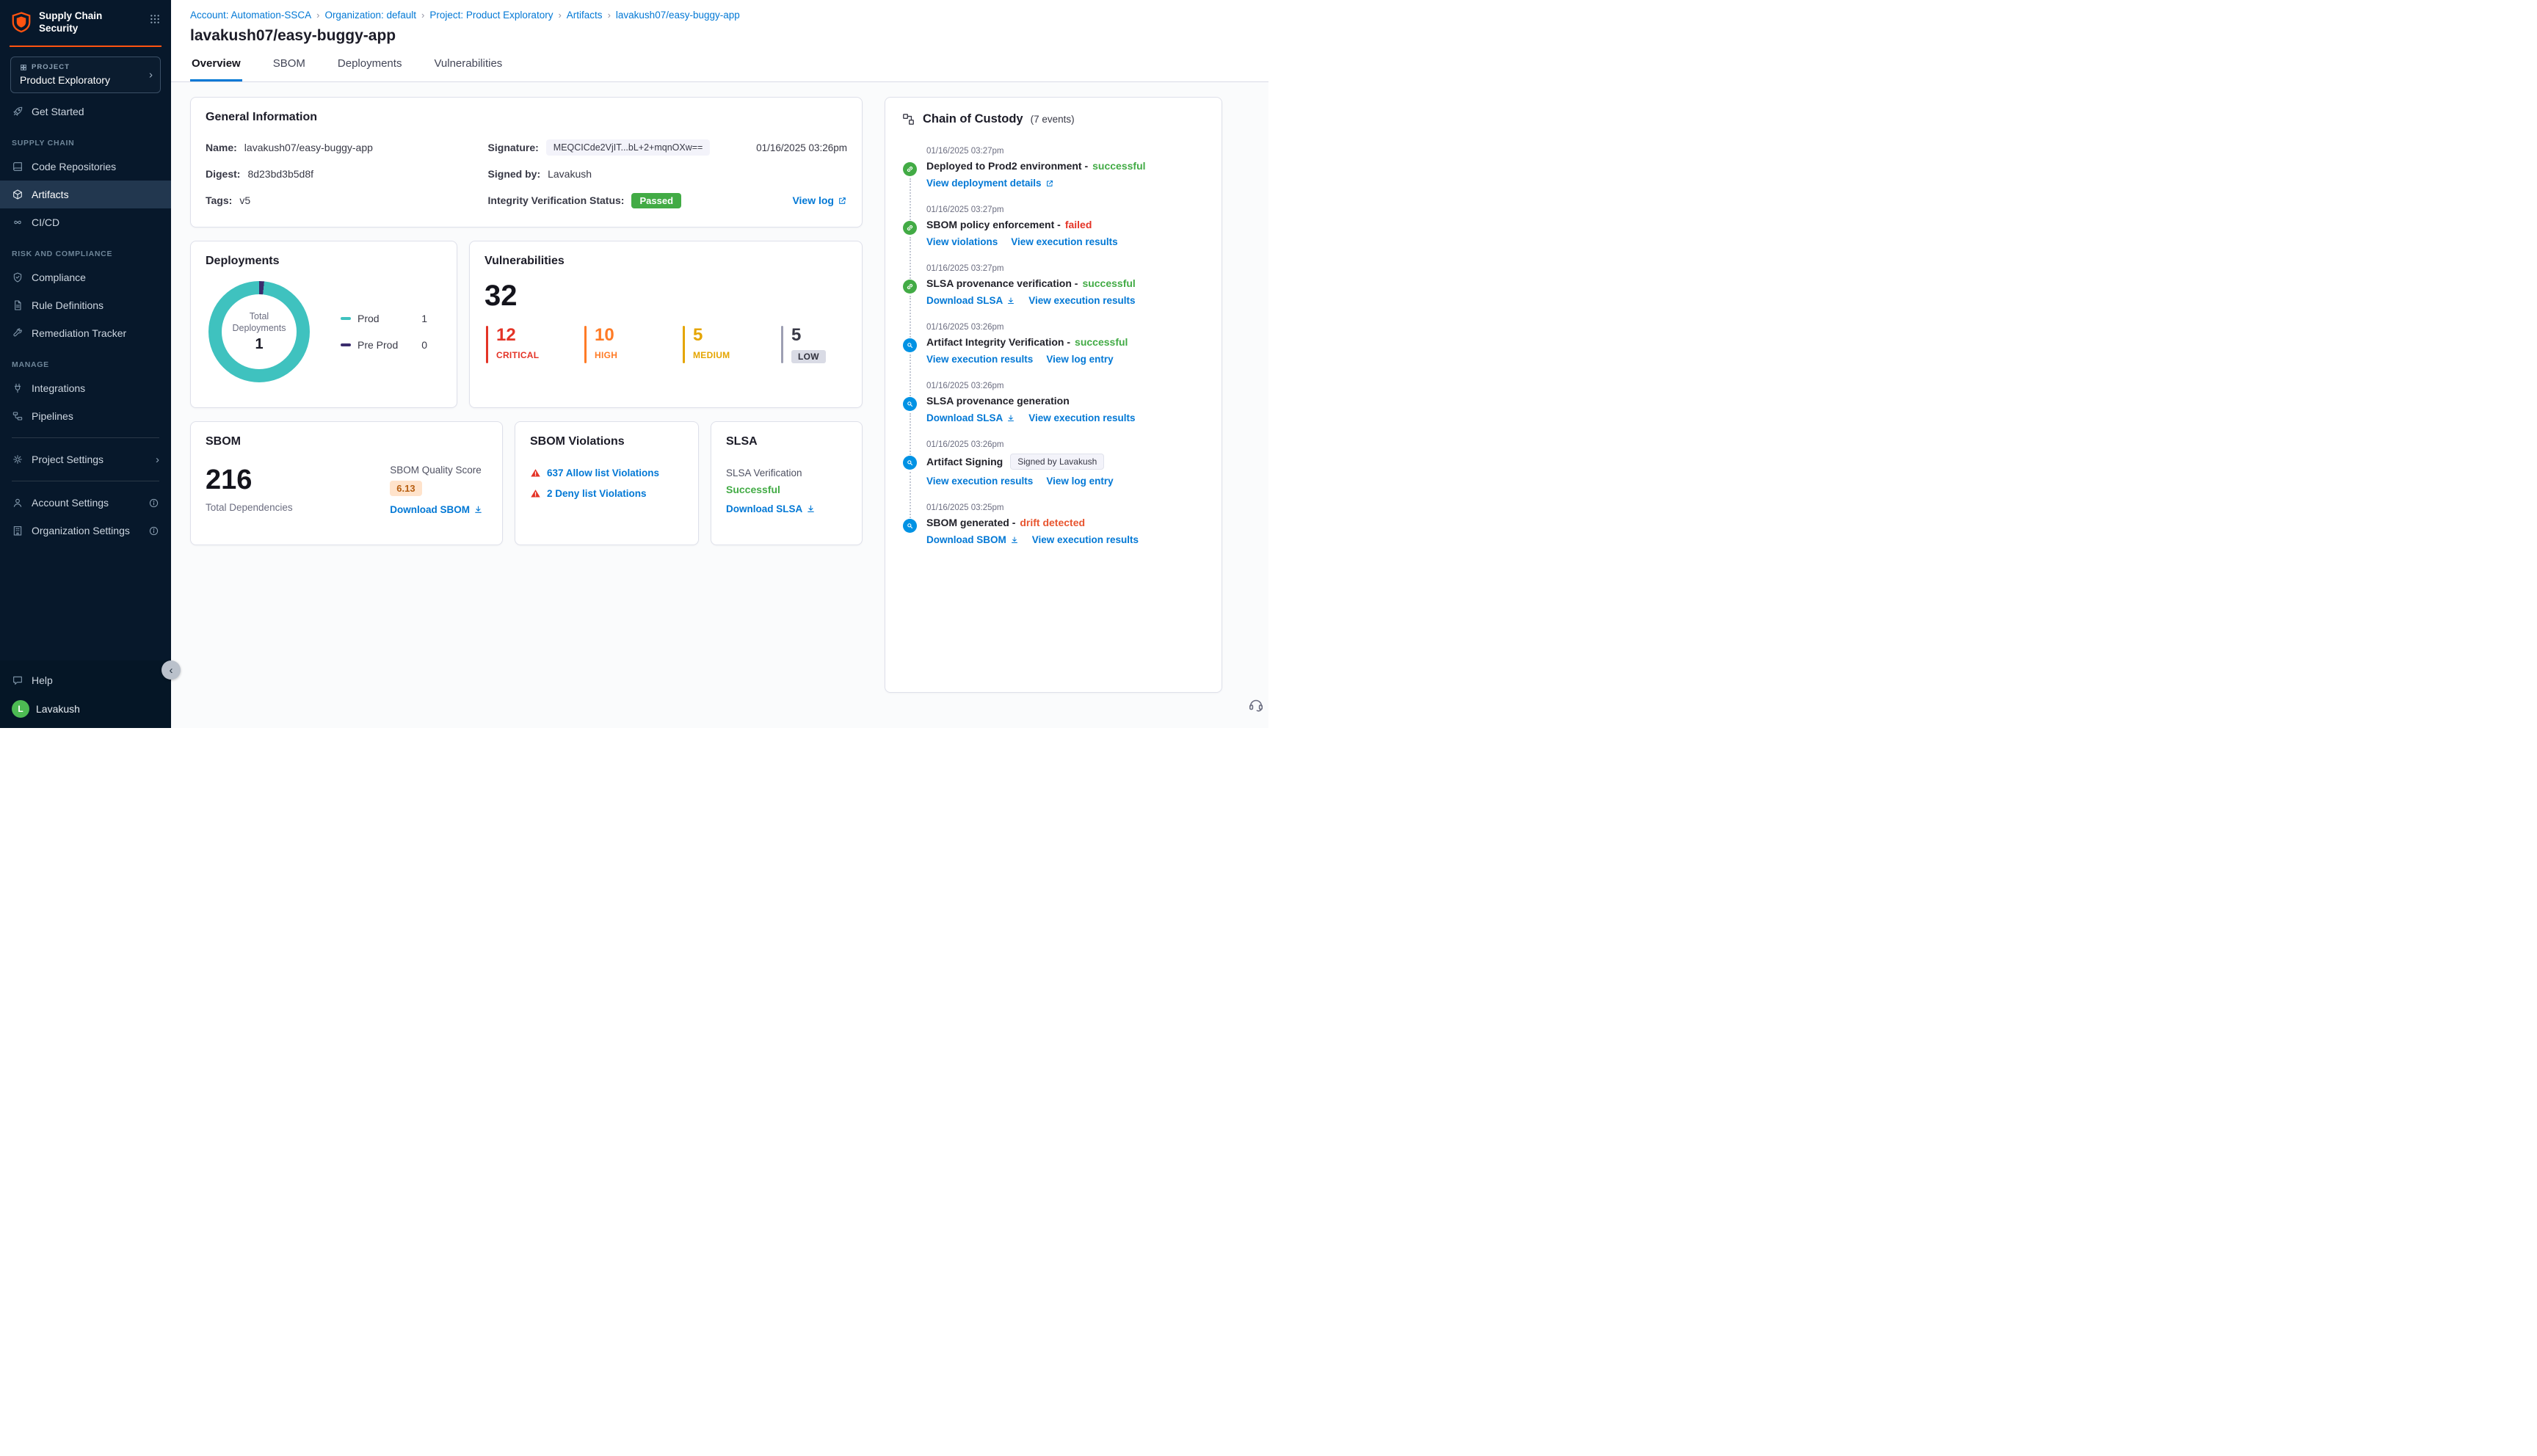 This screenshot has height=1456, width=2537. Describe the element at coordinates (965, 507) in the screenshot. I see `event-timestamp: 01/16/2025 03:25pm` at that location.